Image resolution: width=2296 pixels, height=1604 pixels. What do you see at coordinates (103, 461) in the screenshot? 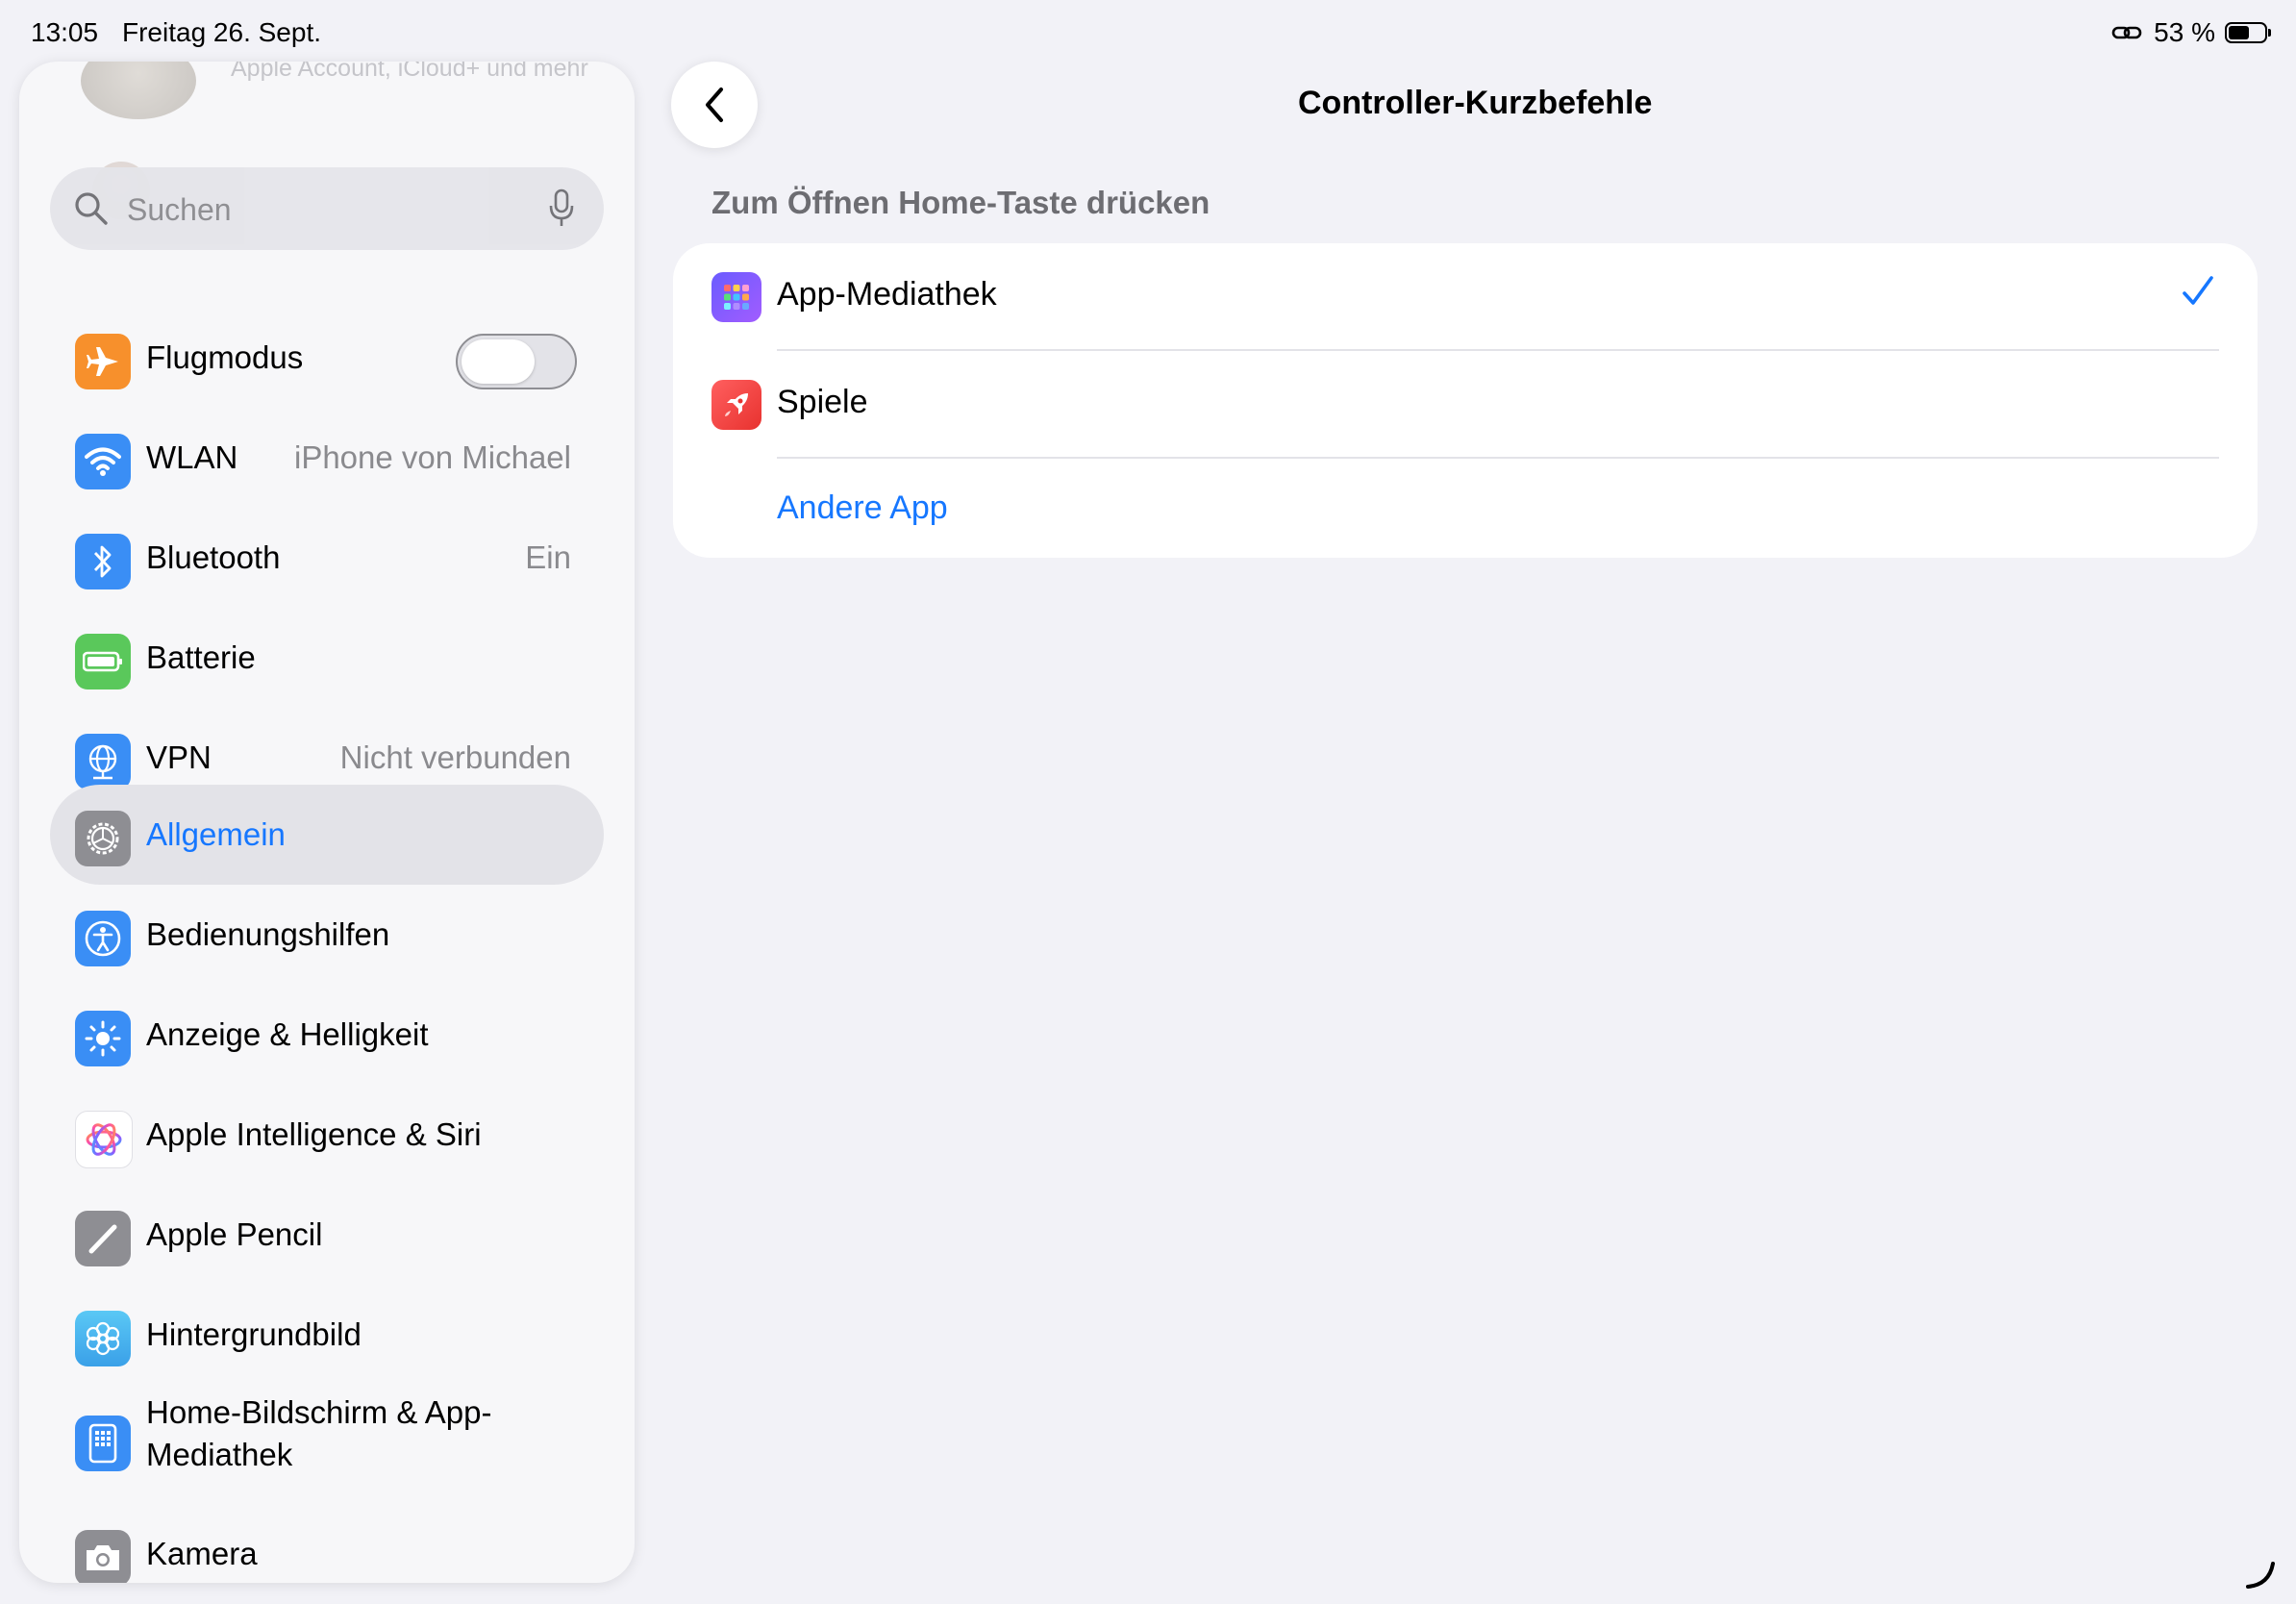
I see `wifi-icon` at bounding box center [103, 461].